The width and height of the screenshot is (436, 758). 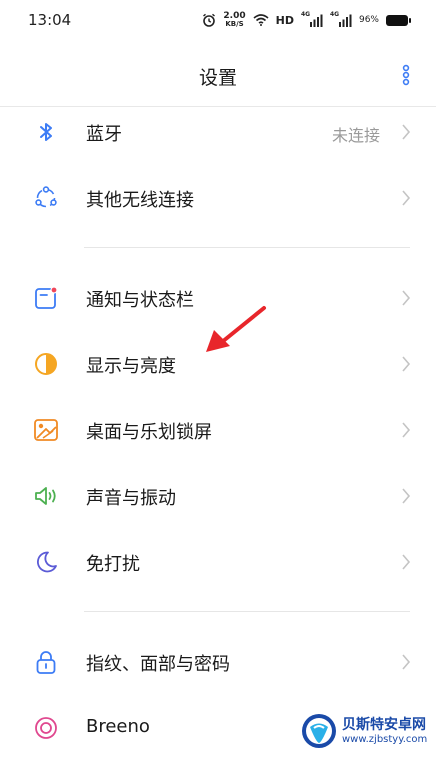 I want to click on settings-item-other-wireless: 其他无线连接, so click(x=218, y=198).